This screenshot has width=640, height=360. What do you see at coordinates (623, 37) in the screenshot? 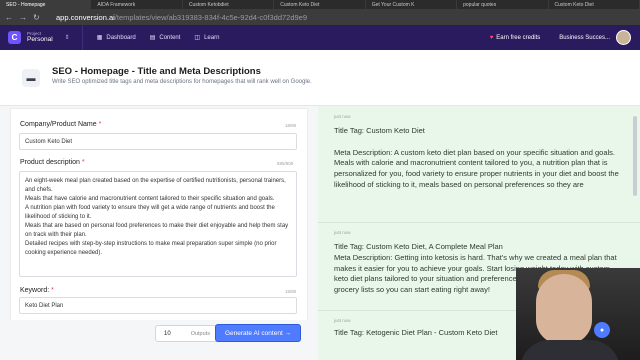
I see `avatar` at bounding box center [623, 37].